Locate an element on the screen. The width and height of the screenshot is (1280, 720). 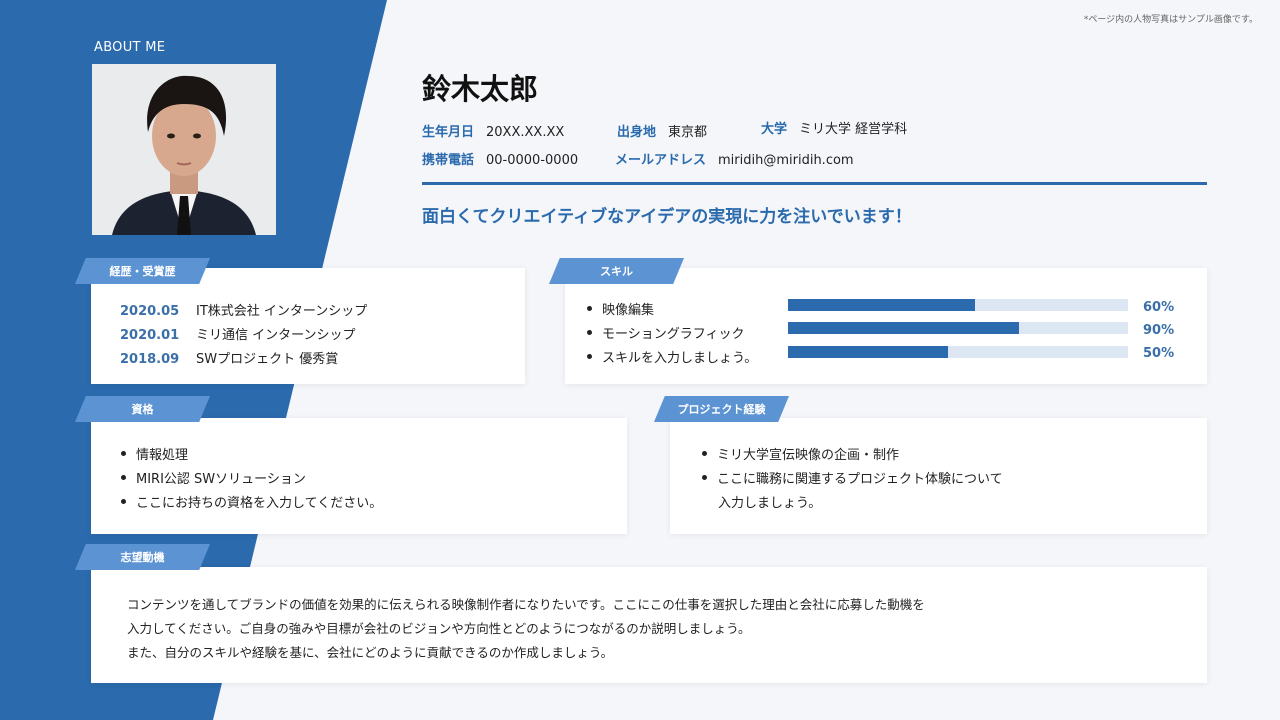
tagline: 面白くてクリエイティブなアイデアの実現に力を注いでいます！ is located at coordinates (667, 217).